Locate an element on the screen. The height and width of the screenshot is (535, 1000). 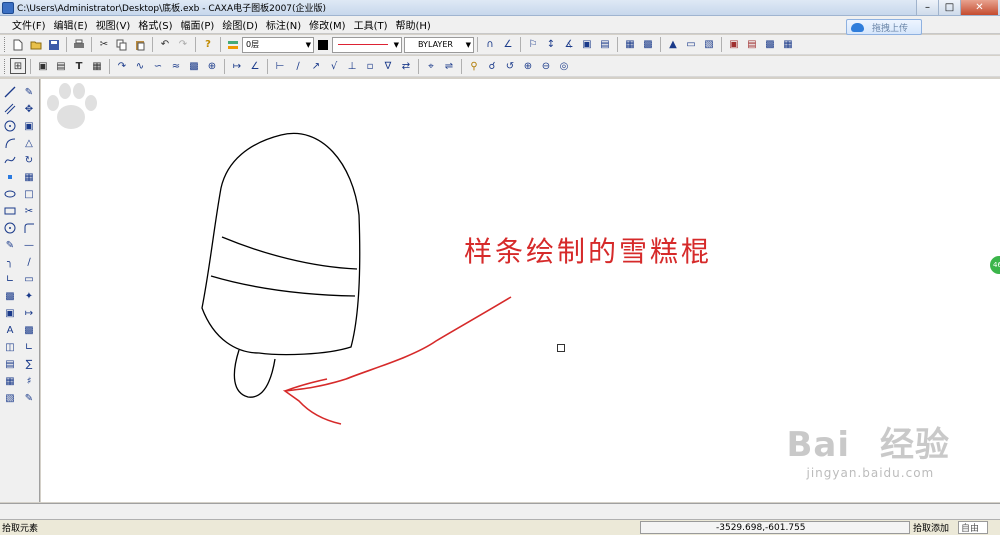
dim-style-icon: ▤ is located at coordinates (61, 66).